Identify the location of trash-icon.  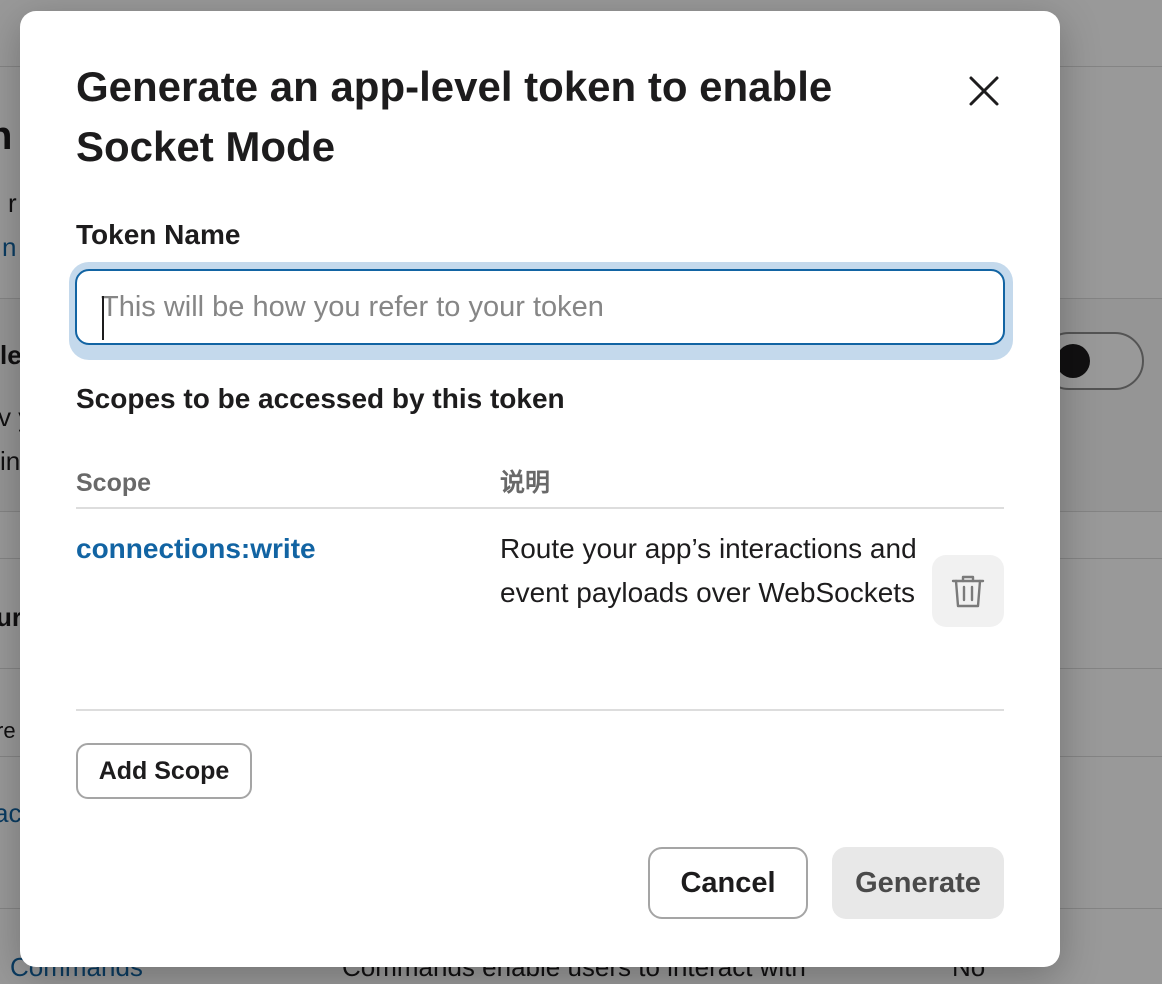
(968, 591).